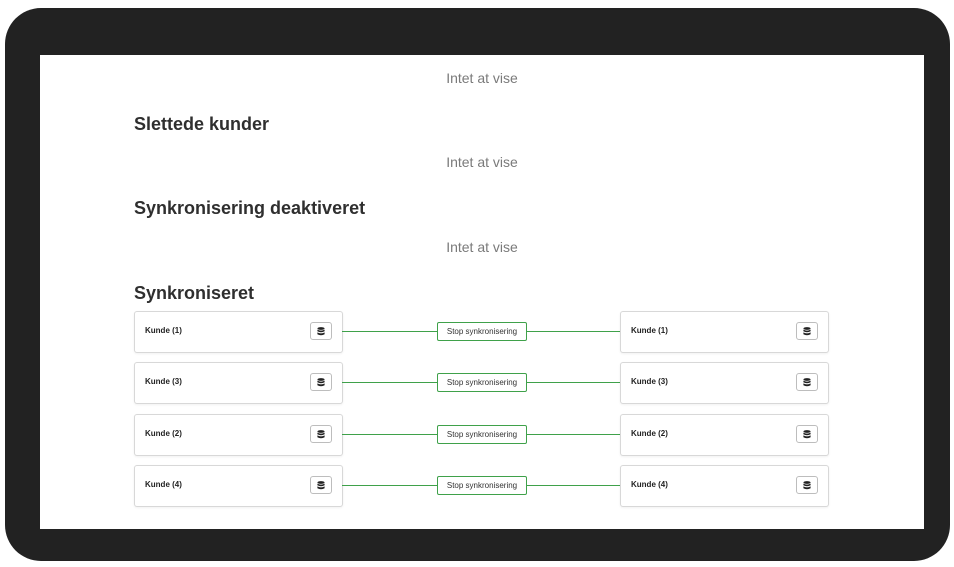 The image size is (954, 567). What do you see at coordinates (724, 435) in the screenshot?
I see `target-customer-card: Kunde (2)` at bounding box center [724, 435].